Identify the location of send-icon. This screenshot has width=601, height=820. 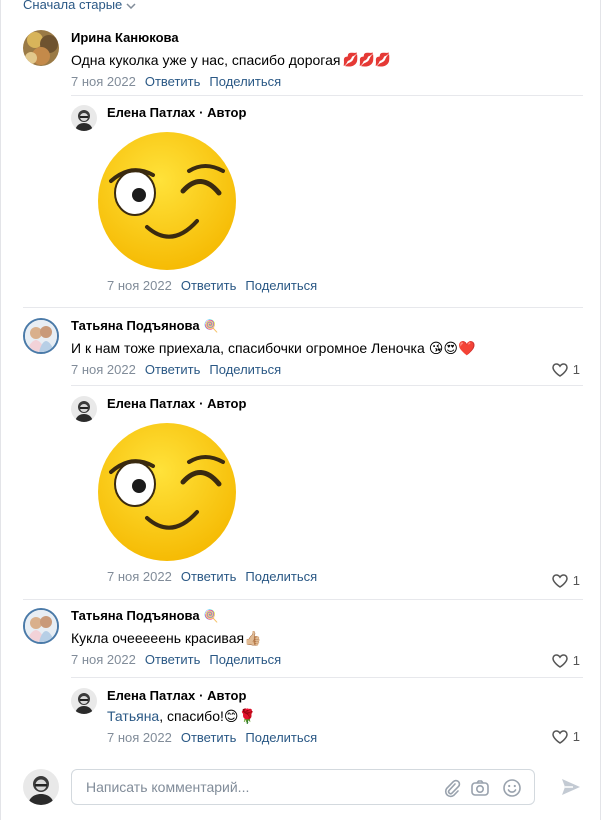
(571, 787).